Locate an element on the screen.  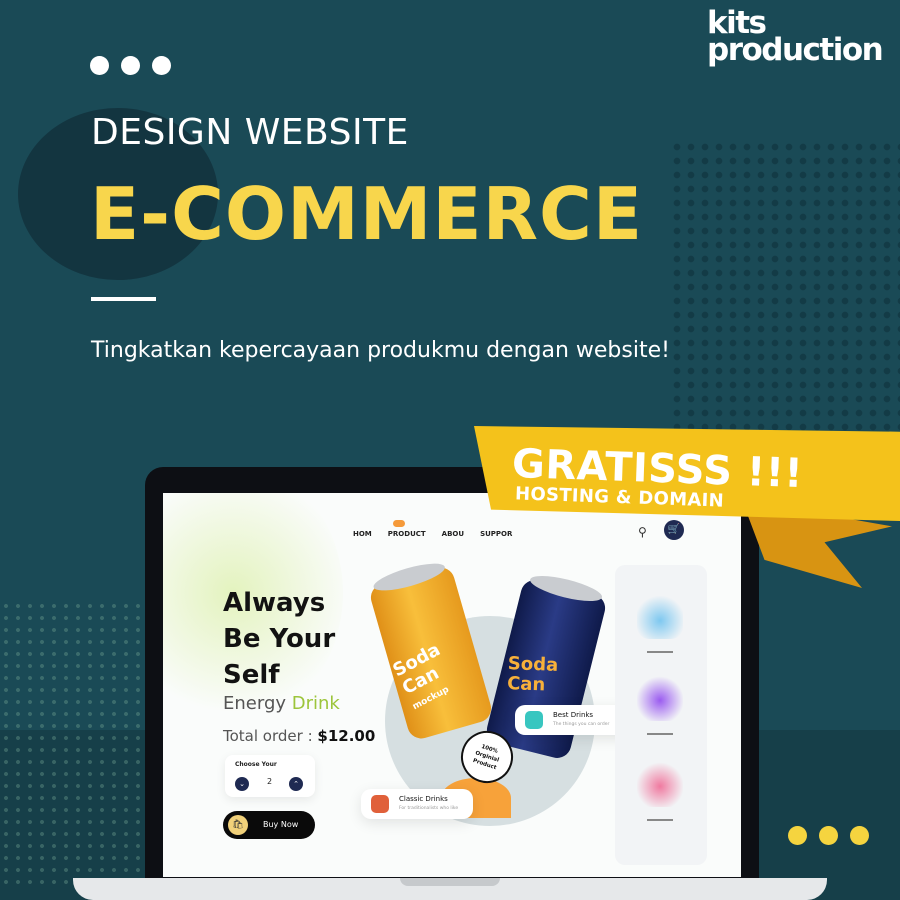
total-order: Total order : $12.00 is located at coordinates (299, 736).